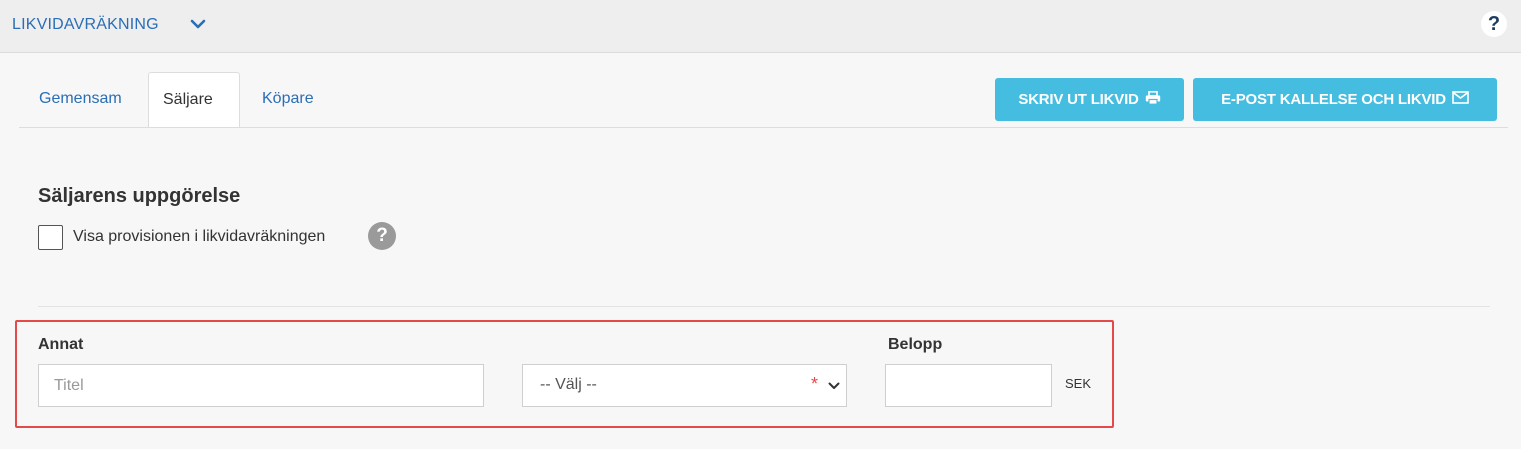 The width and height of the screenshot is (1521, 449). What do you see at coordinates (763, 127) in the screenshot?
I see `tabs-divider` at bounding box center [763, 127].